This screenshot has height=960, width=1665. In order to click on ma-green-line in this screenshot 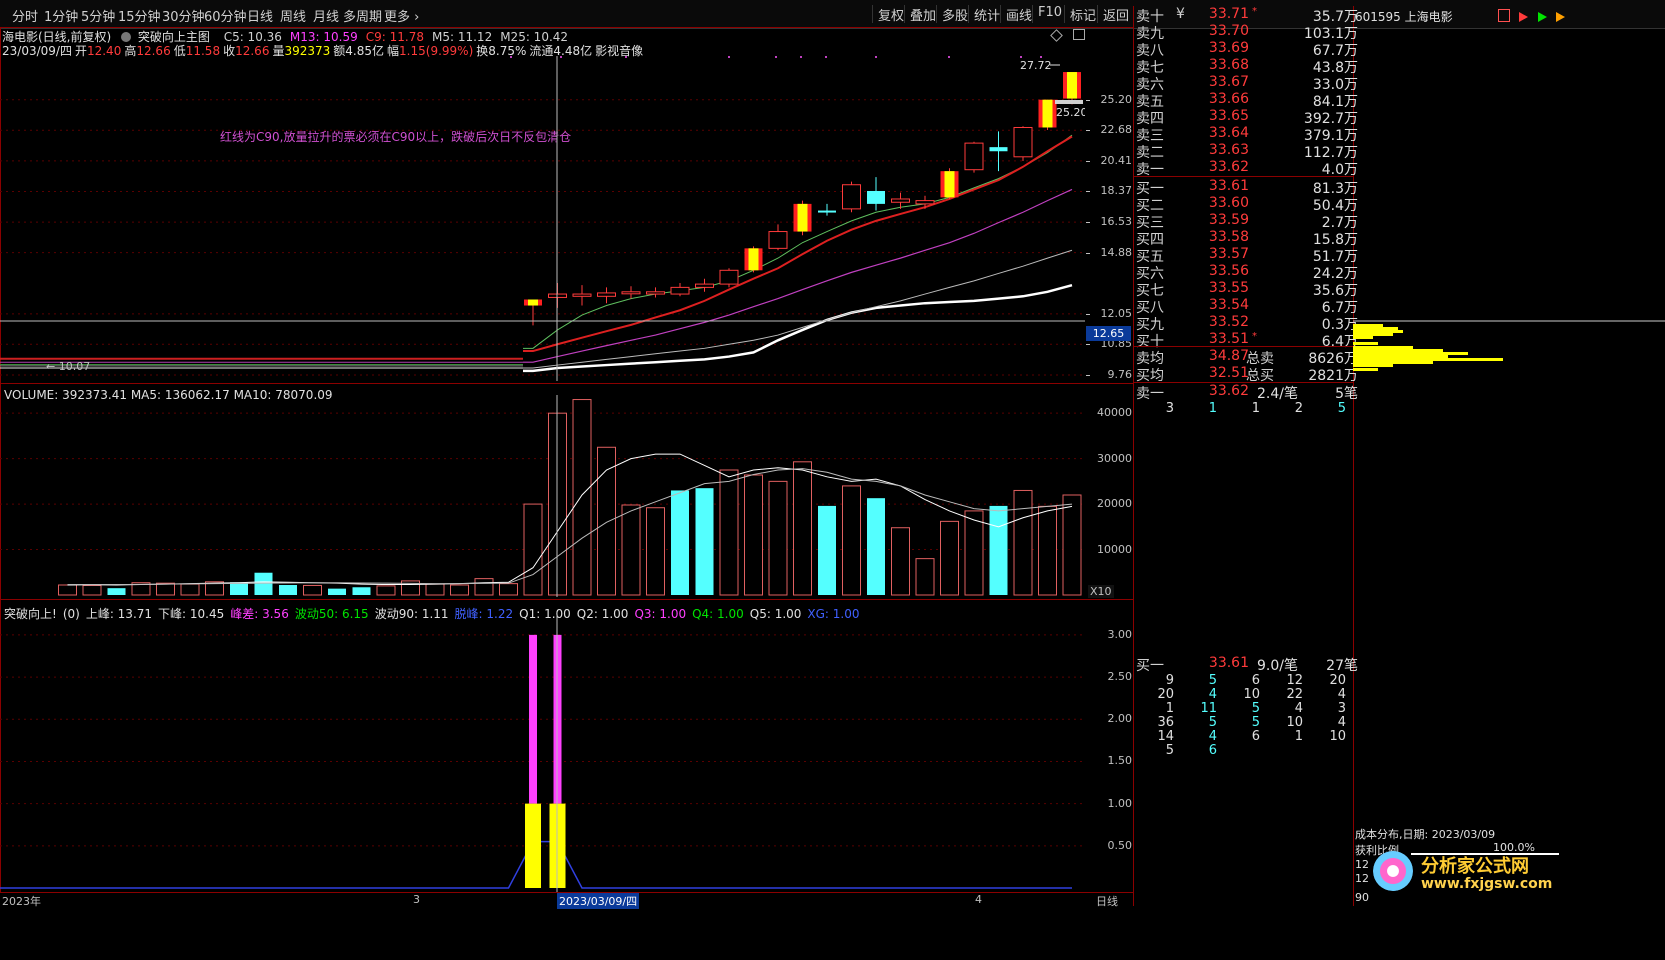, I will do `click(798, 241)`.